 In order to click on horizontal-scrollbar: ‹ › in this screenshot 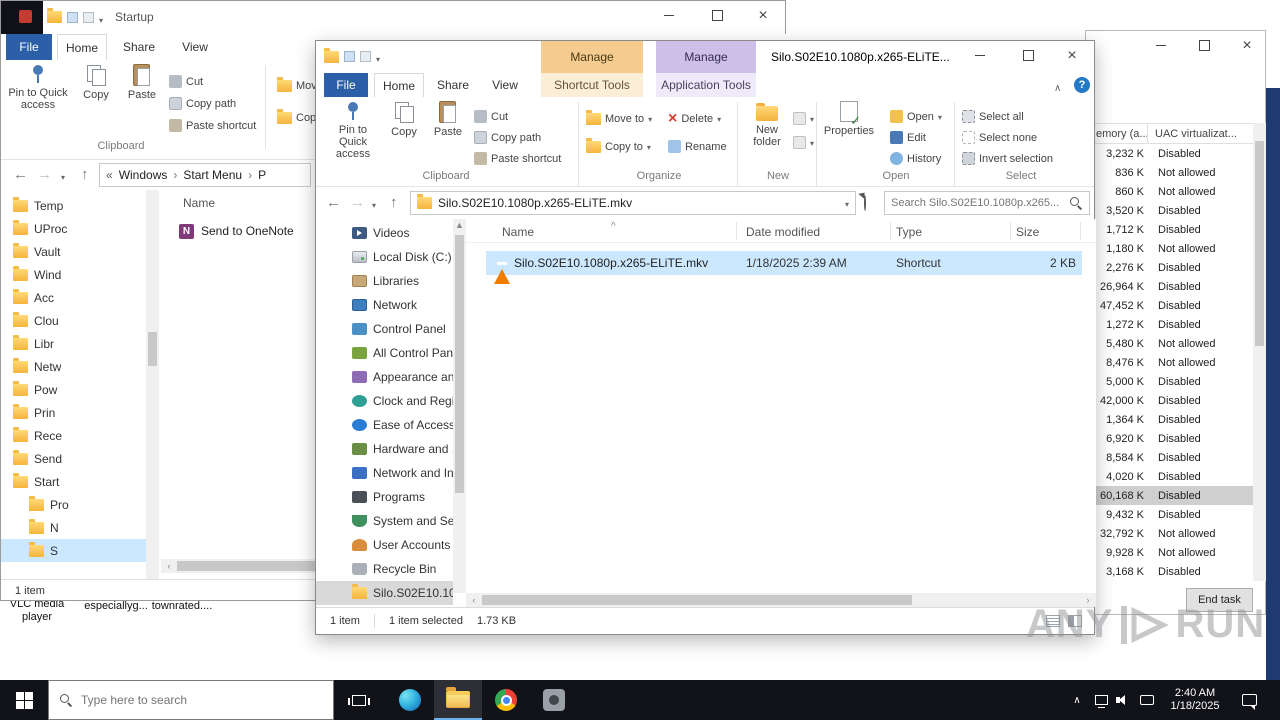, I will do `click(781, 600)`.